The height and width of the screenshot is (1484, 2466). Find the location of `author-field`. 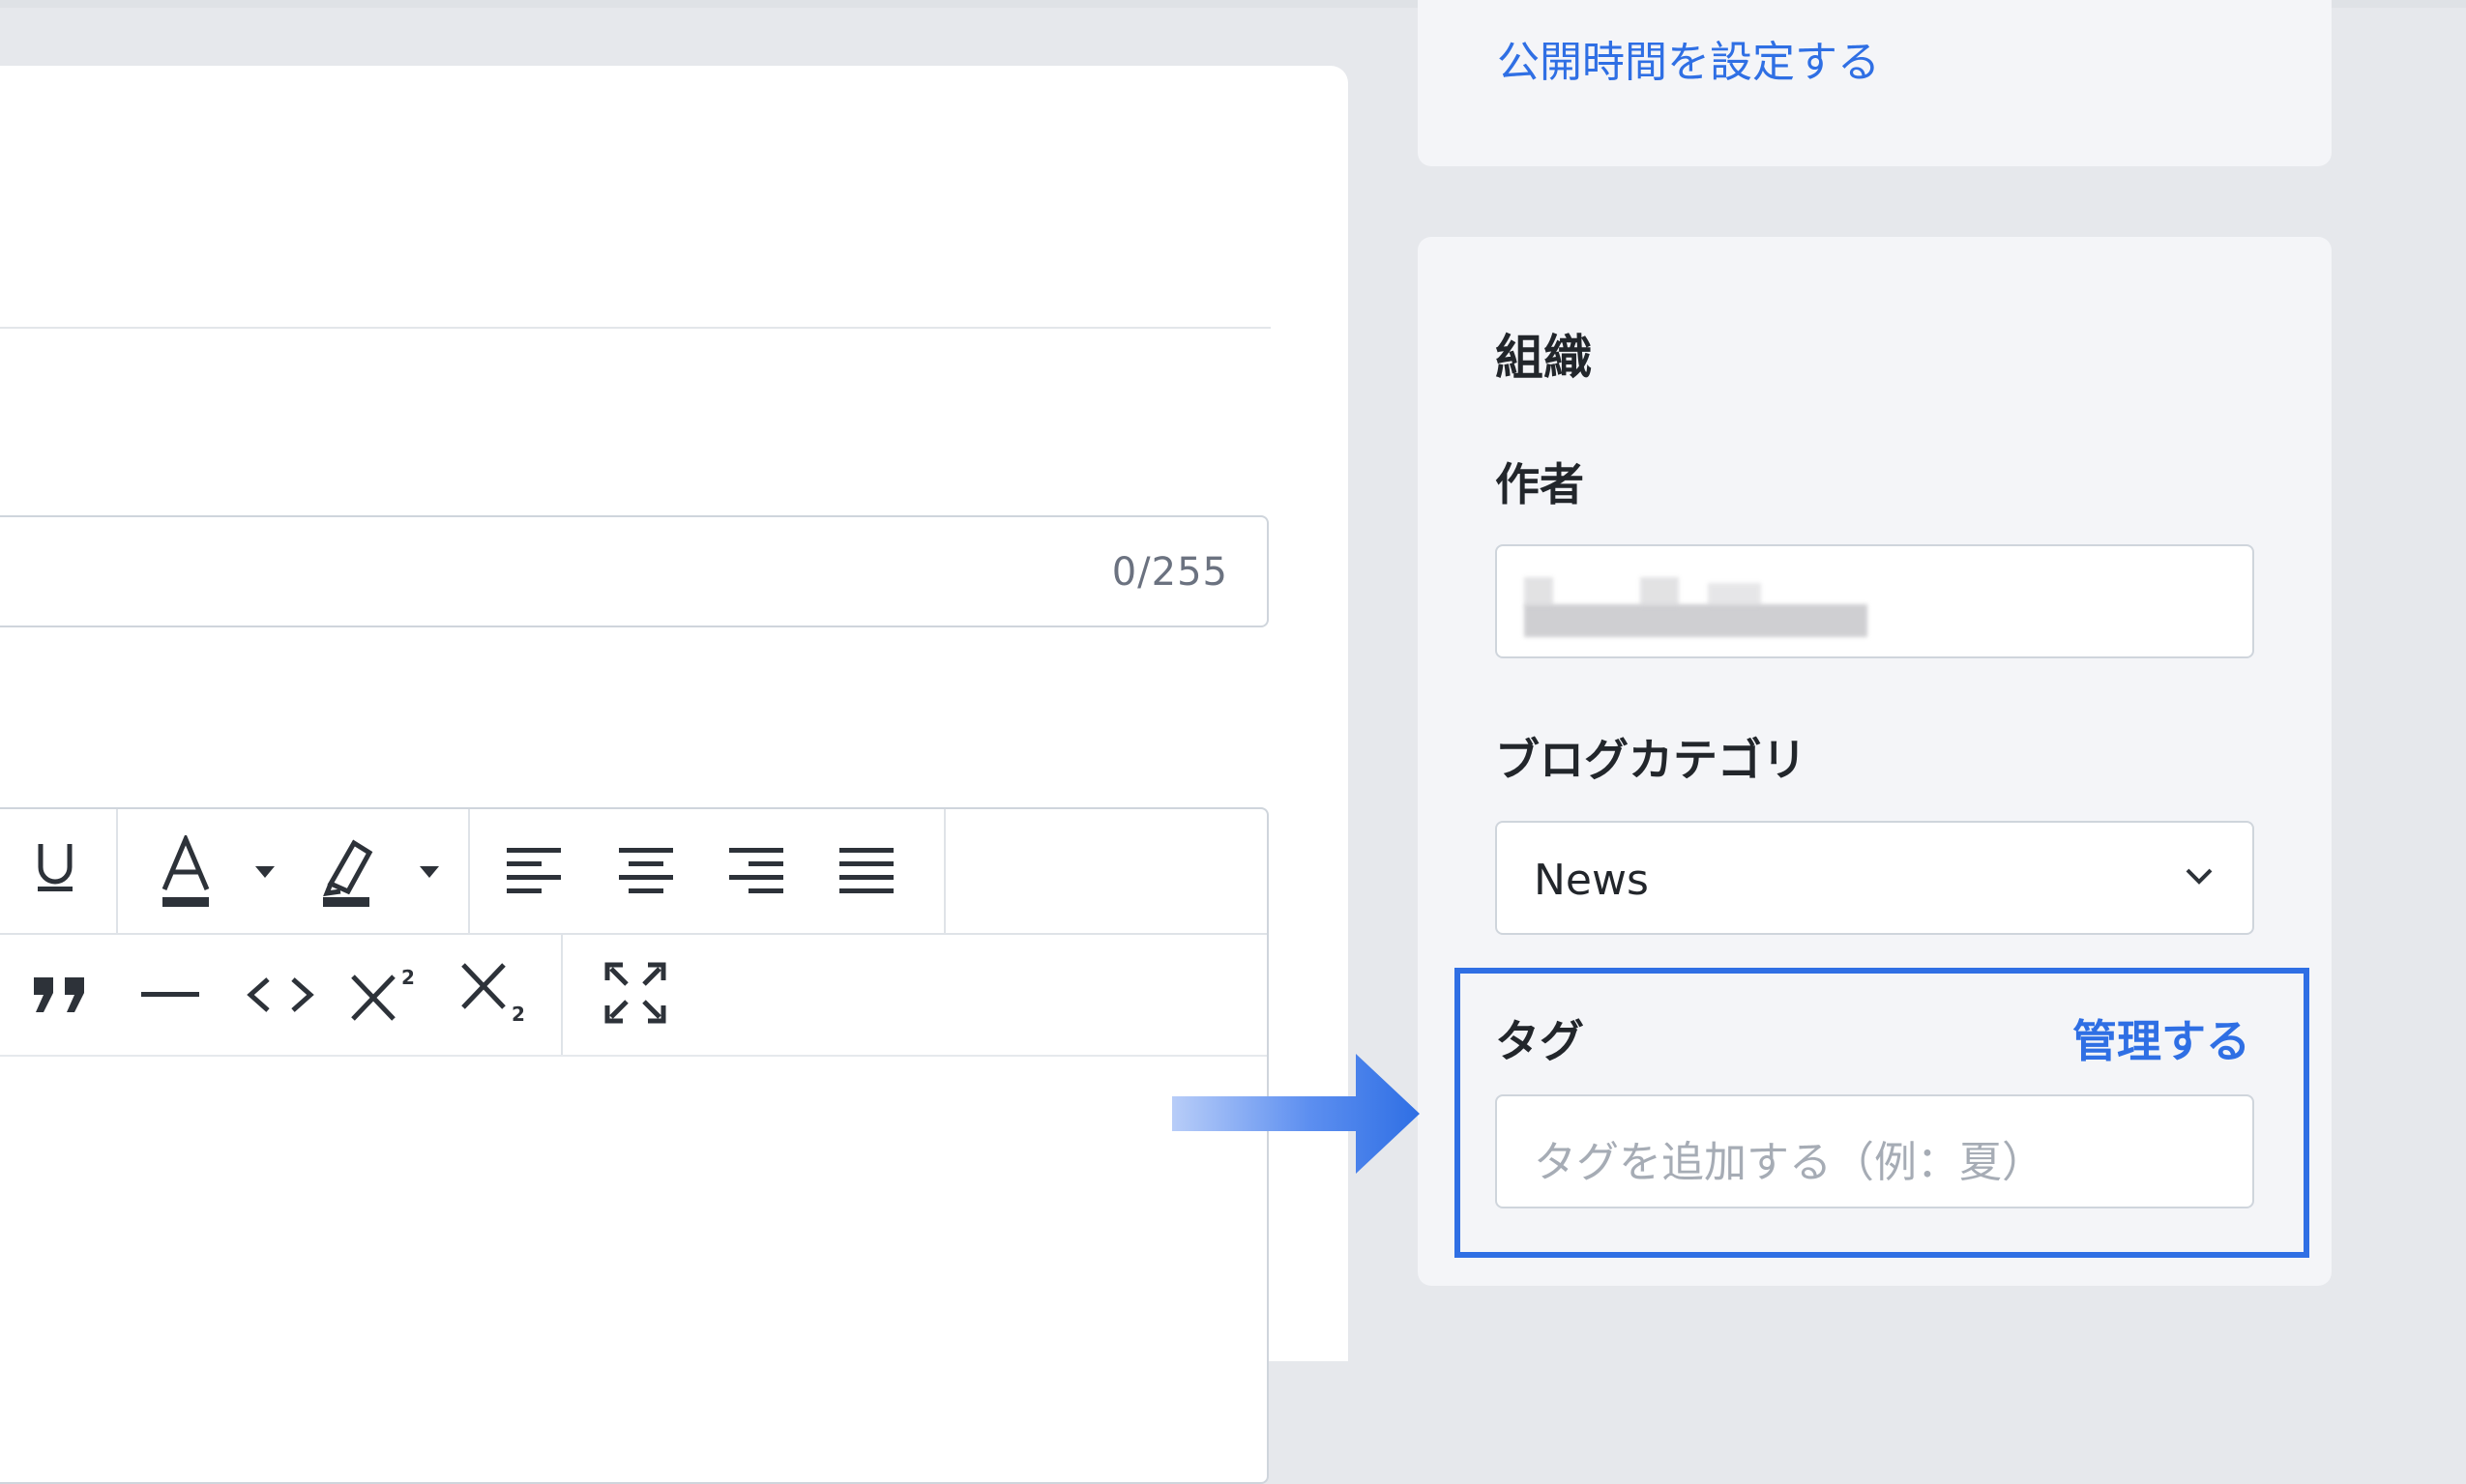

author-field is located at coordinates (1874, 601).